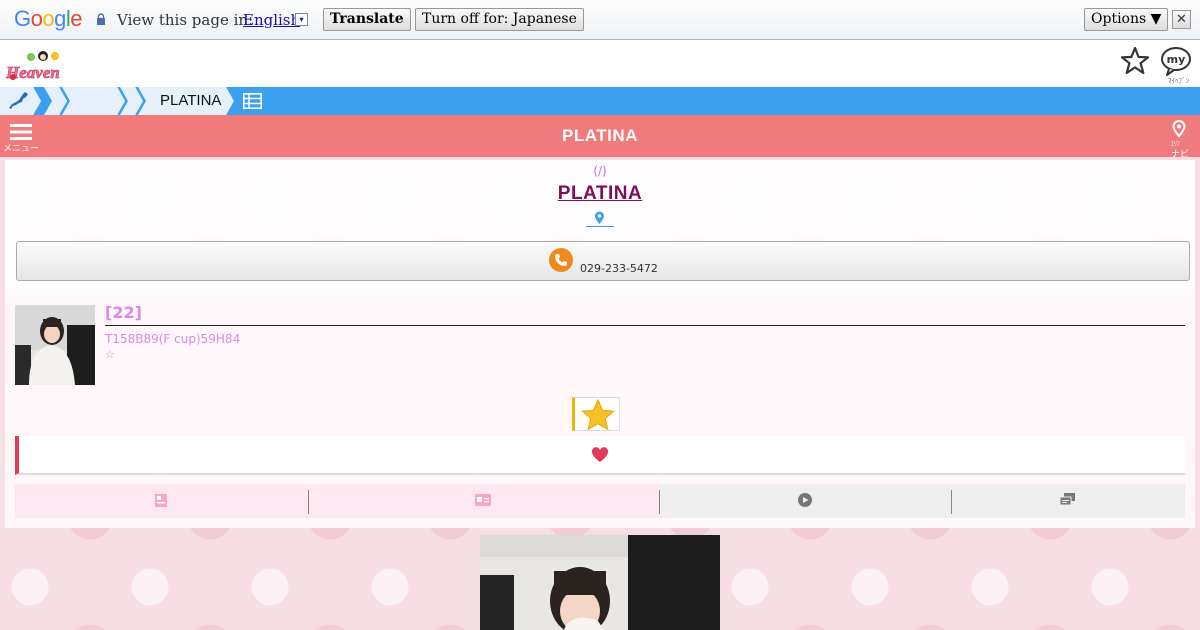  I want to click on heart-icon, so click(600, 455).